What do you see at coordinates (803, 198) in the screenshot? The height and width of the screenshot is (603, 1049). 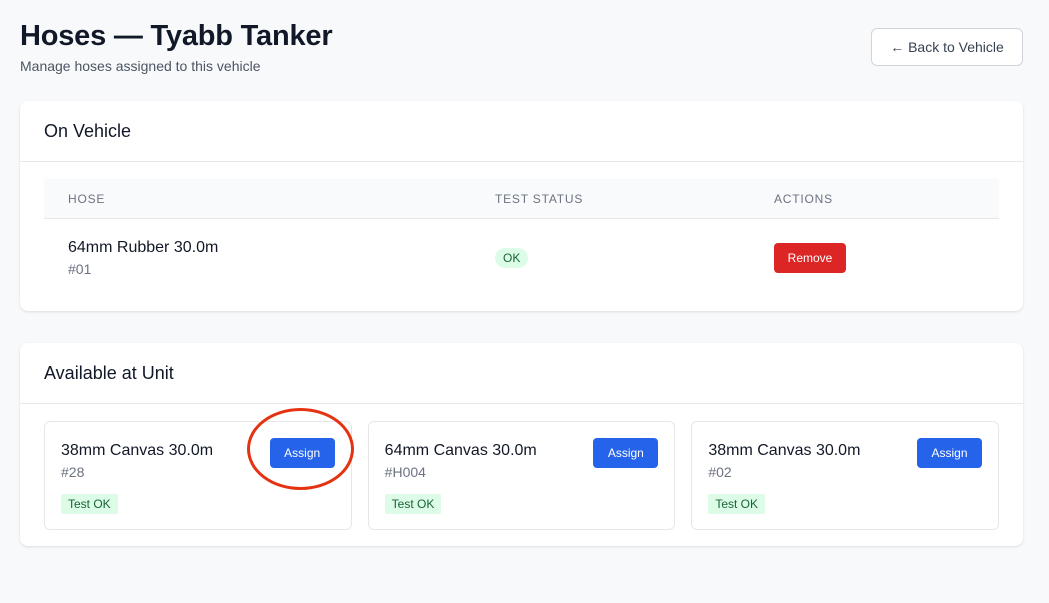 I see `column-header-actions: Actions` at bounding box center [803, 198].